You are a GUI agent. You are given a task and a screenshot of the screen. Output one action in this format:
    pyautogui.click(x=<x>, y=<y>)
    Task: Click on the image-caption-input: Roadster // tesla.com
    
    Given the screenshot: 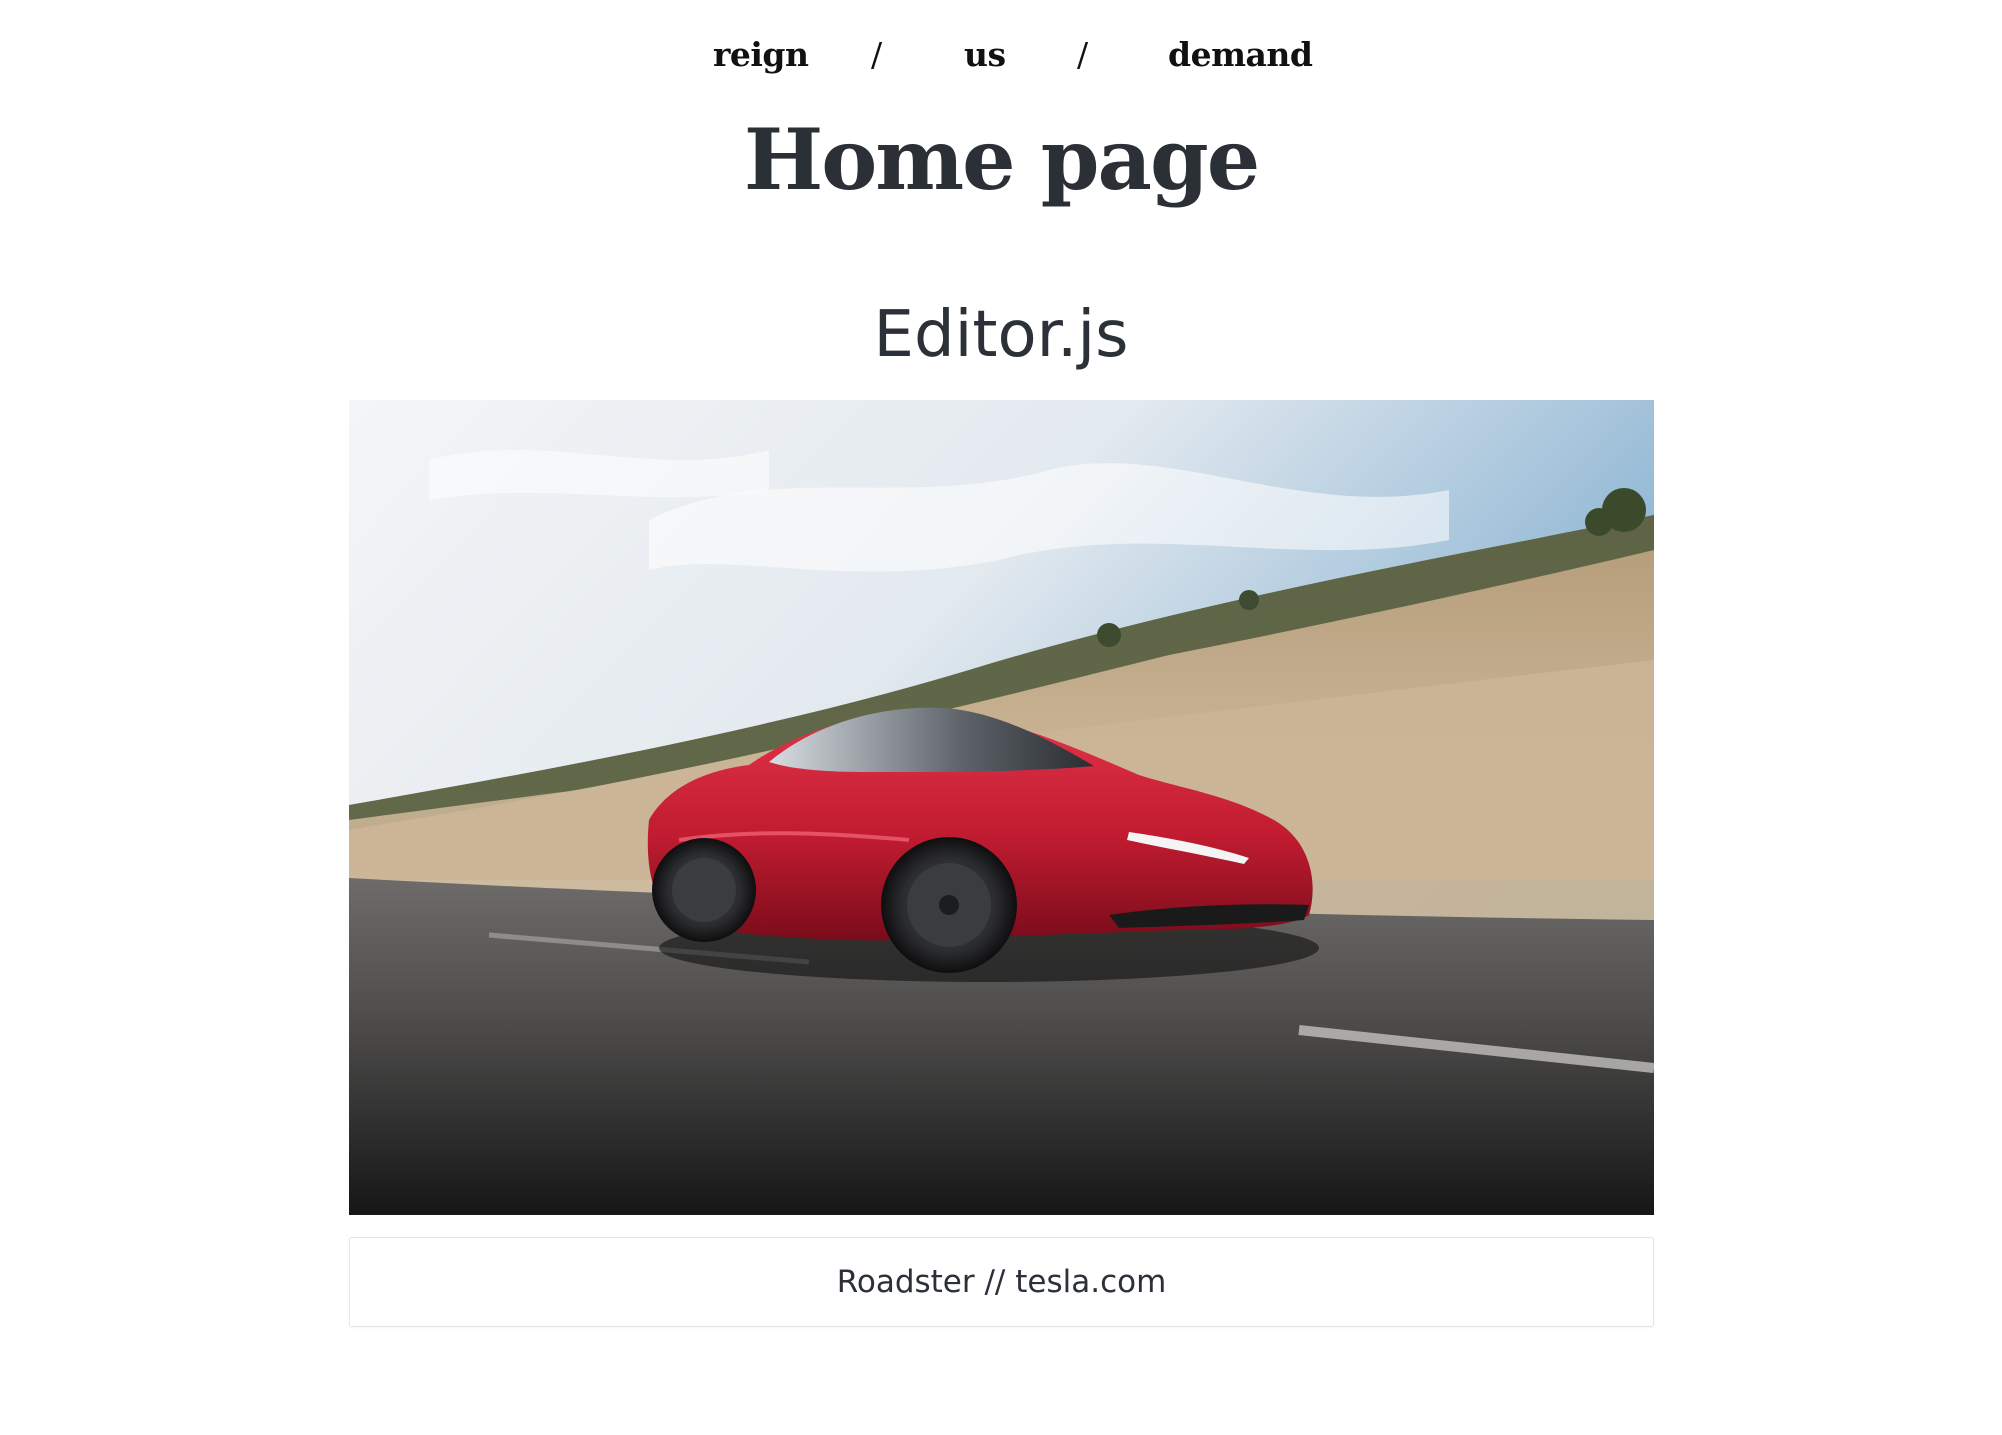 What is the action you would take?
    pyautogui.click(x=1001, y=1282)
    